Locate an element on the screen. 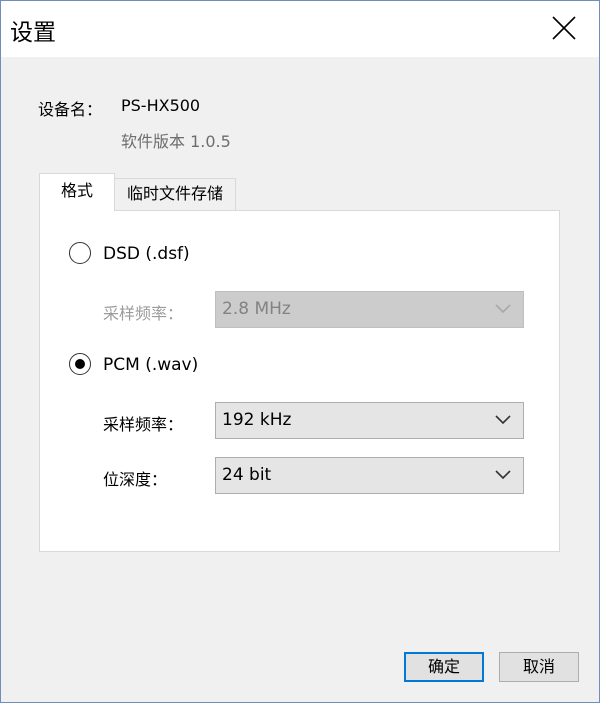  device-name-value: PS-HX500 is located at coordinates (161, 105).